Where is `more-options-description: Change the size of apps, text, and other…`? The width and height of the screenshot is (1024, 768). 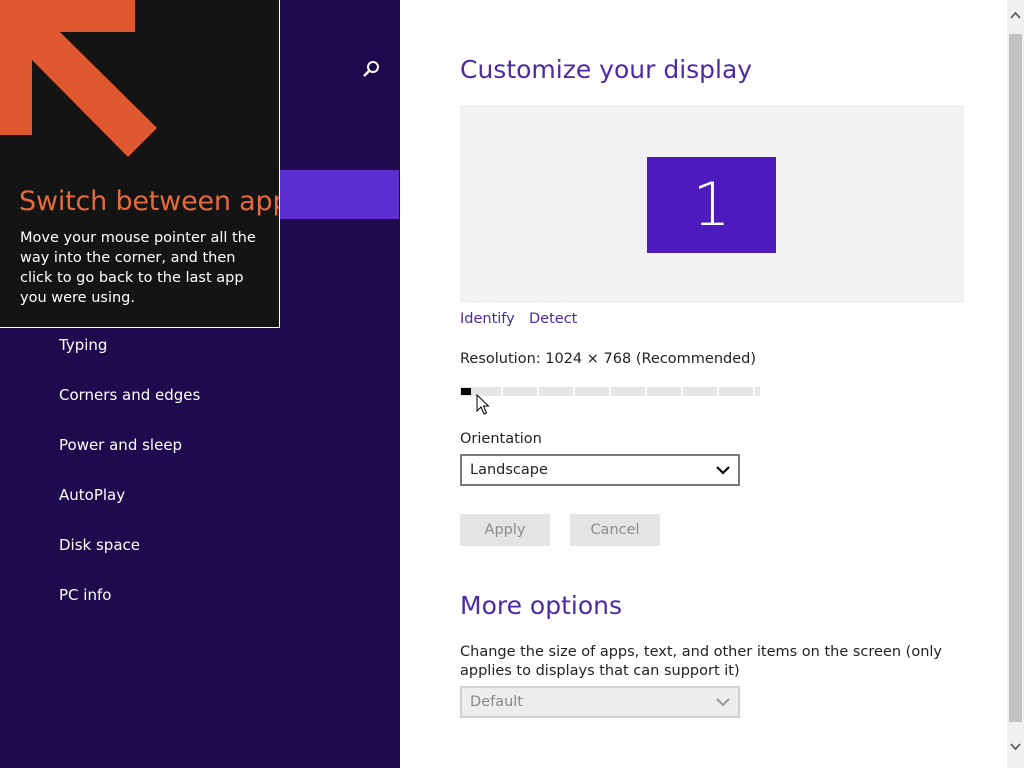
more-options-description: Change the size of apps, text, and other… is located at coordinates (701, 661).